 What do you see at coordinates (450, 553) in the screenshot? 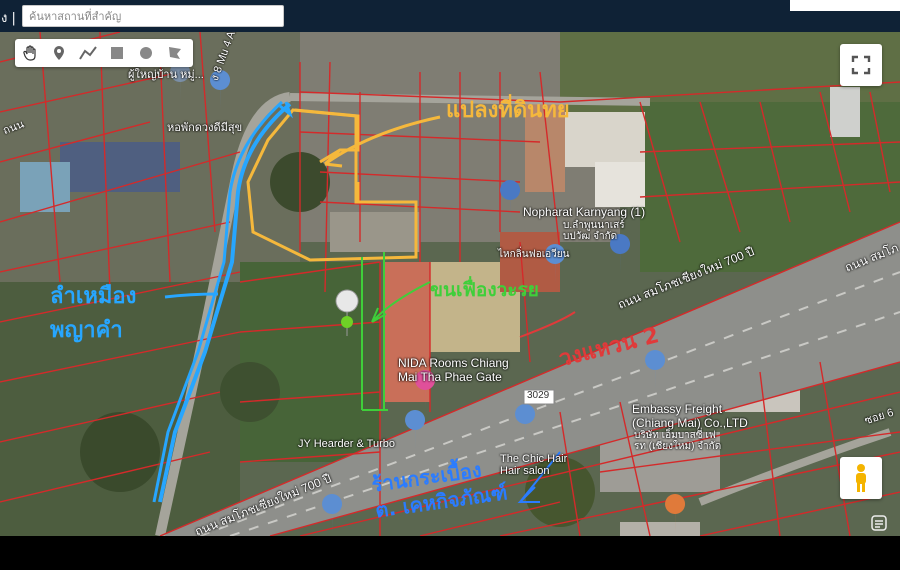
I see `bottom-bar` at bounding box center [450, 553].